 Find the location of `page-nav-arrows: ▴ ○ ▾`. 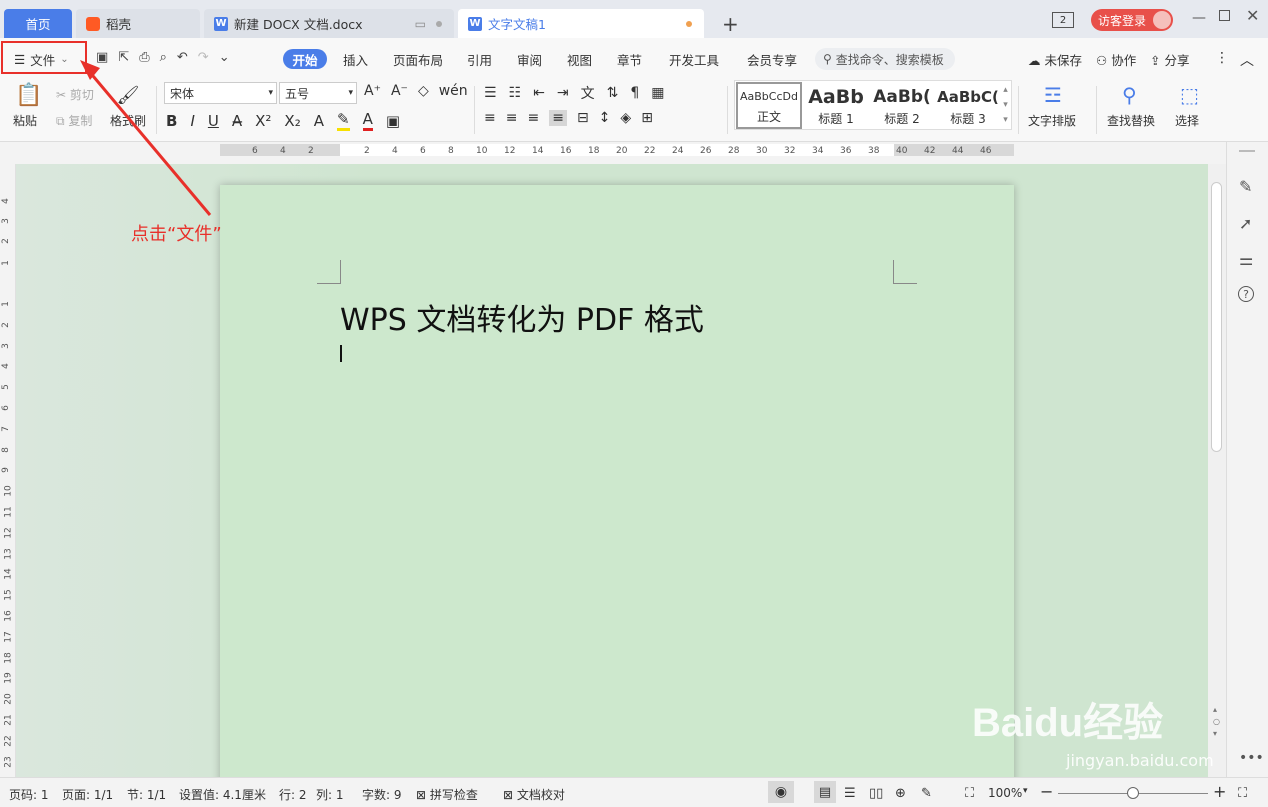

page-nav-arrows: ▴ ○ ▾ is located at coordinates (1216, 722).